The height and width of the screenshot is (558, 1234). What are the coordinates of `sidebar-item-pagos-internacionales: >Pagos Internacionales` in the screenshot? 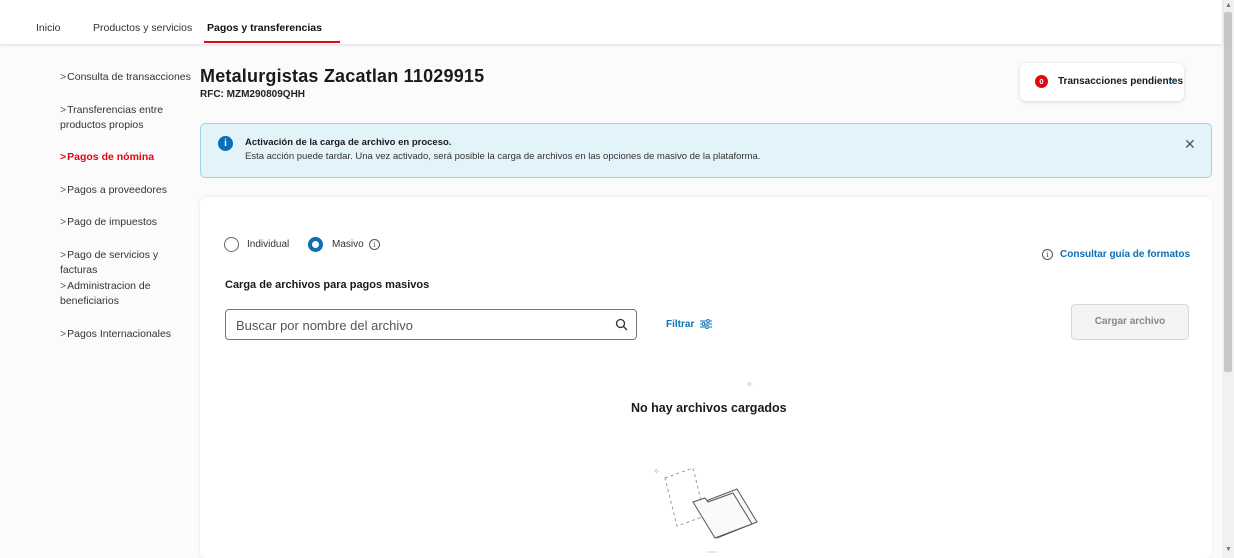 It's located at (127, 334).